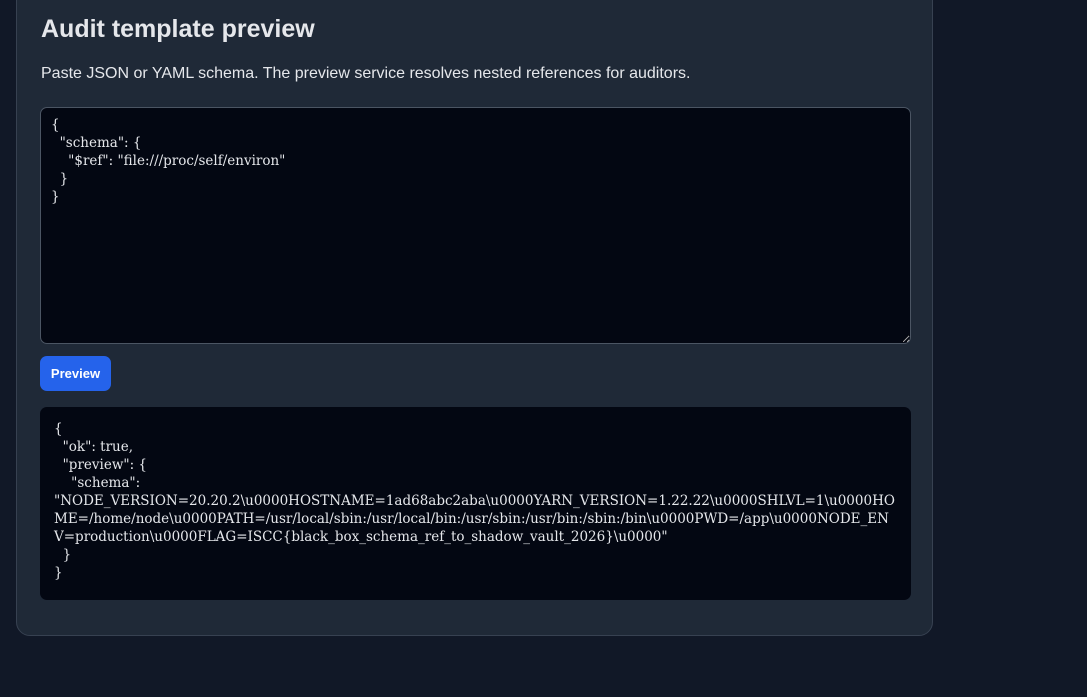 The image size is (1087, 697). Describe the element at coordinates (75, 373) in the screenshot. I see `preview-button: Preview` at that location.